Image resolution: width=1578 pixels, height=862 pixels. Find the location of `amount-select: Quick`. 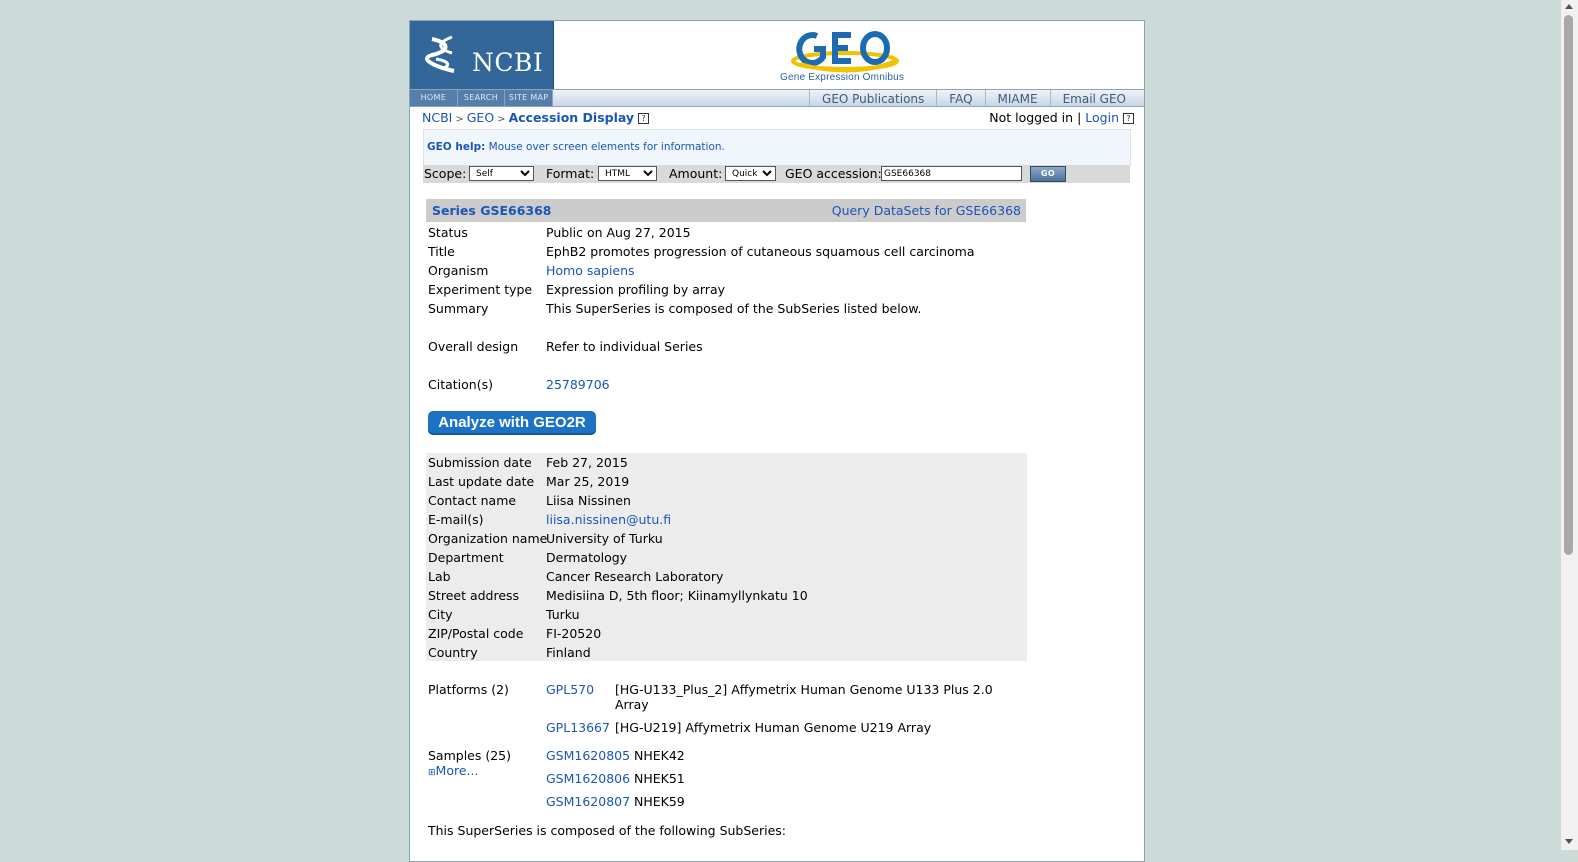

amount-select: Quick is located at coordinates (750, 173).